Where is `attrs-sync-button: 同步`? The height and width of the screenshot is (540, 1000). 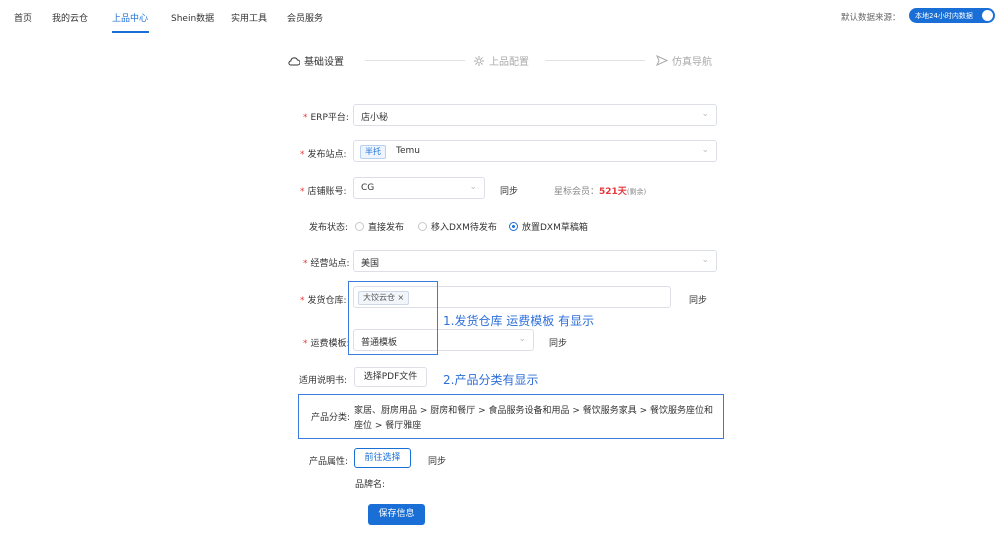 attrs-sync-button: 同步 is located at coordinates (437, 460).